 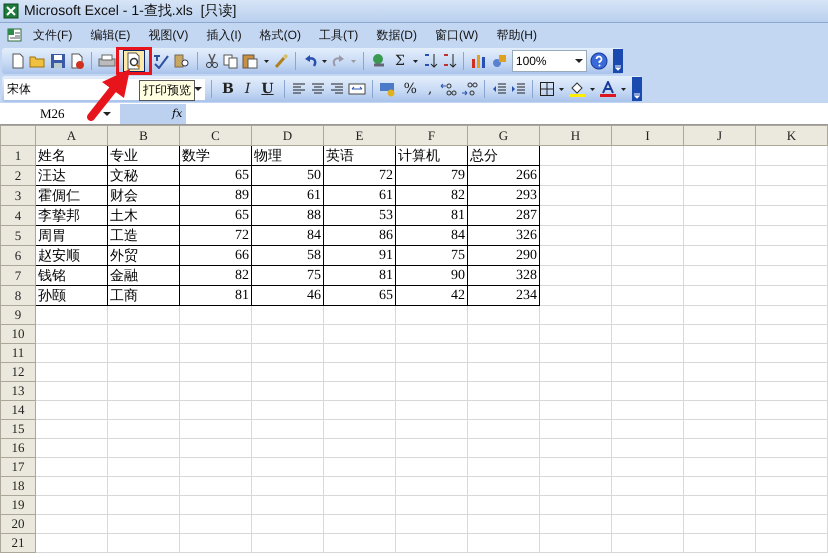 What do you see at coordinates (168, 35) in the screenshot?
I see `menu-item: 视图(V)` at bounding box center [168, 35].